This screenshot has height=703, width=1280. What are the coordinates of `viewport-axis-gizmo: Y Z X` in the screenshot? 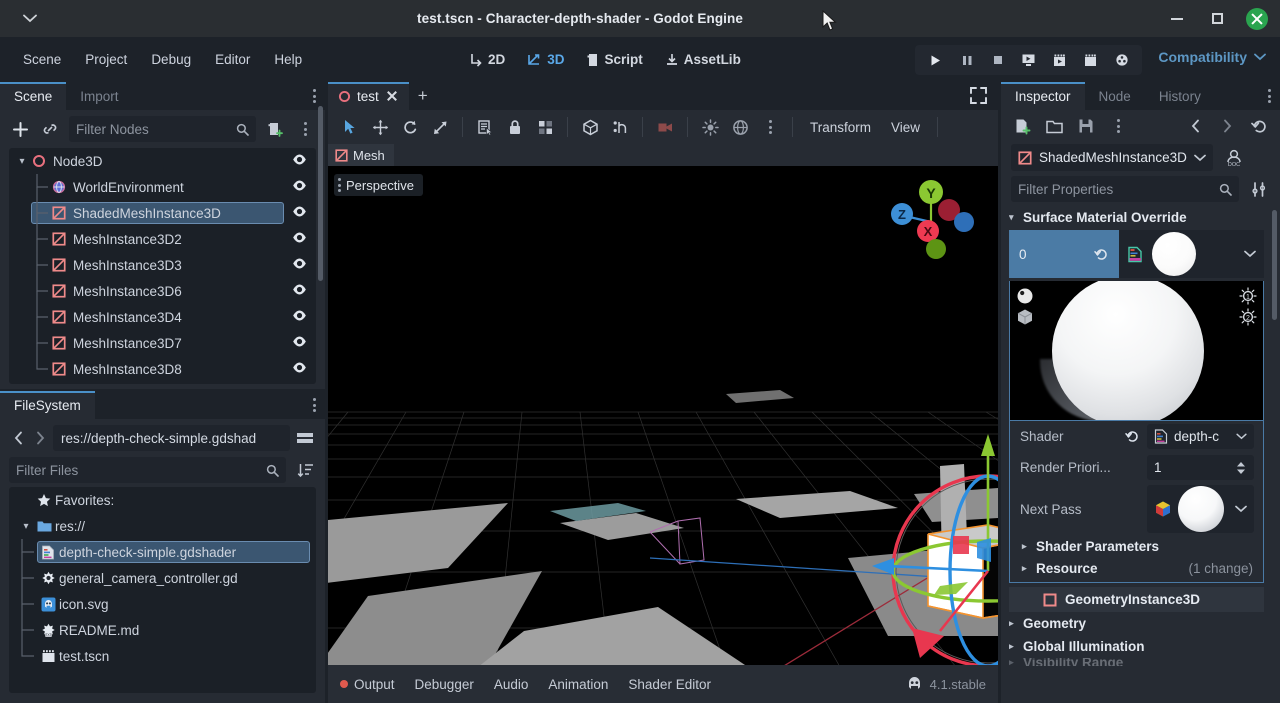 It's located at (931, 219).